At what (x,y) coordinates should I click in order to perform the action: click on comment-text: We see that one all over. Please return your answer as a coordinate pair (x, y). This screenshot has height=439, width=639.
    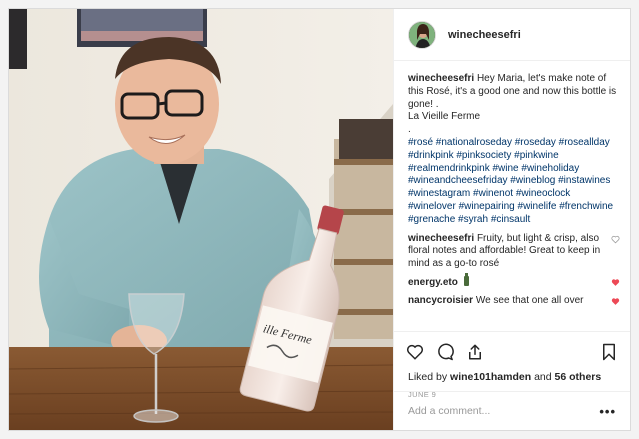
    Looking at the image, I should click on (529, 300).